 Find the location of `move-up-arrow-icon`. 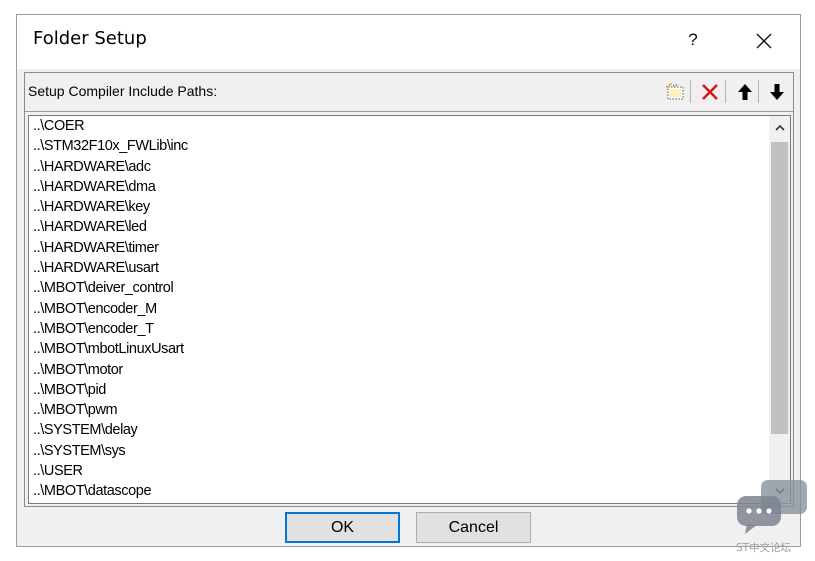

move-up-arrow-icon is located at coordinates (744, 91).